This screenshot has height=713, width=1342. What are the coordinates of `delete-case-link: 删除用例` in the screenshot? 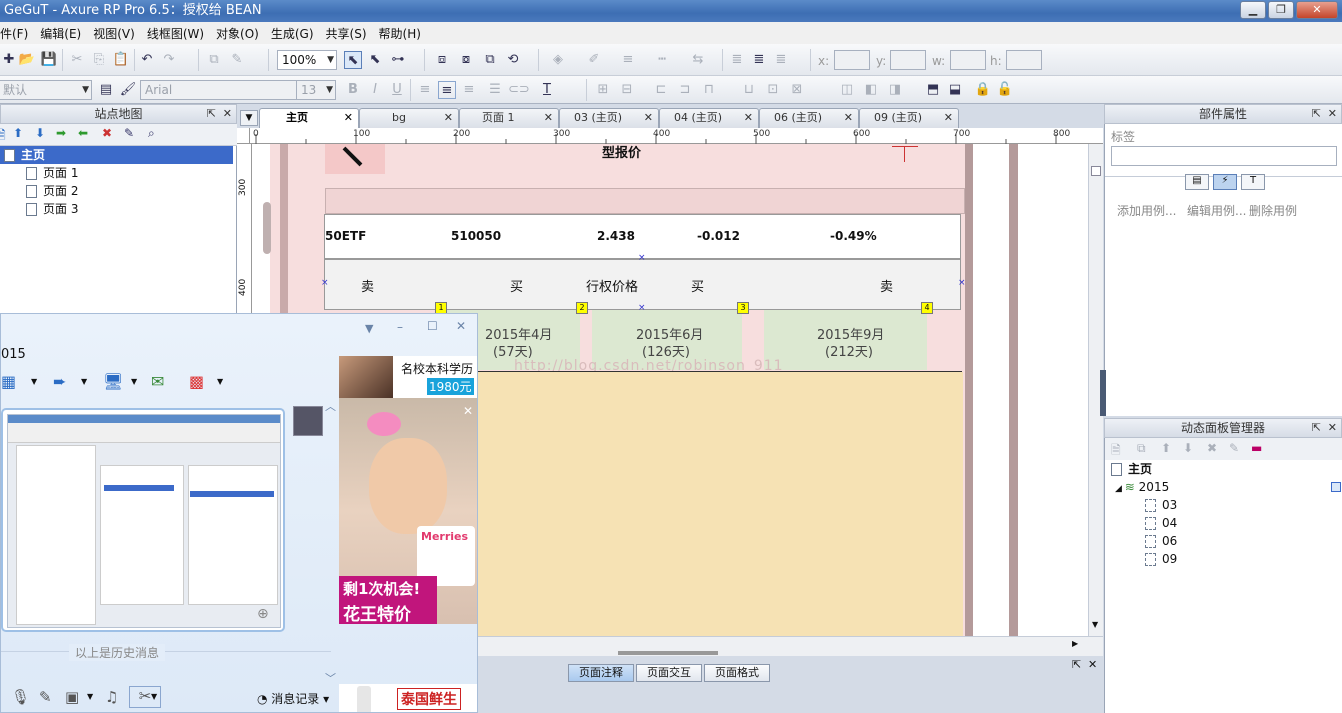 It's located at (1273, 210).